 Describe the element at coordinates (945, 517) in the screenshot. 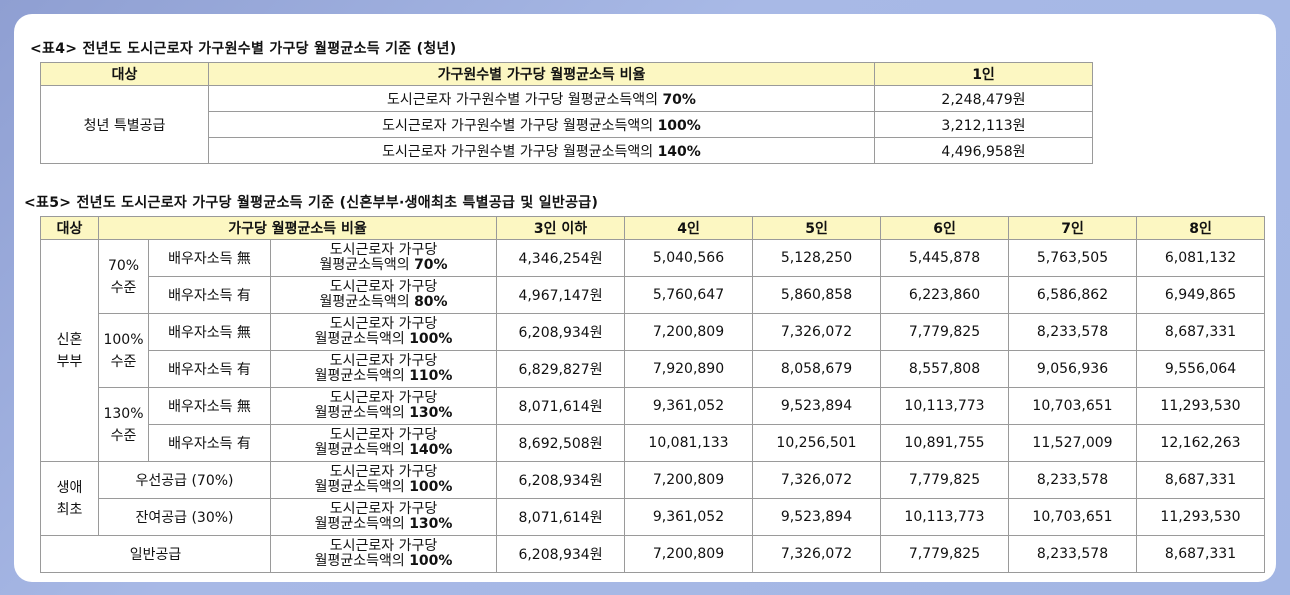

I see `value-cell: 10,113,773` at that location.